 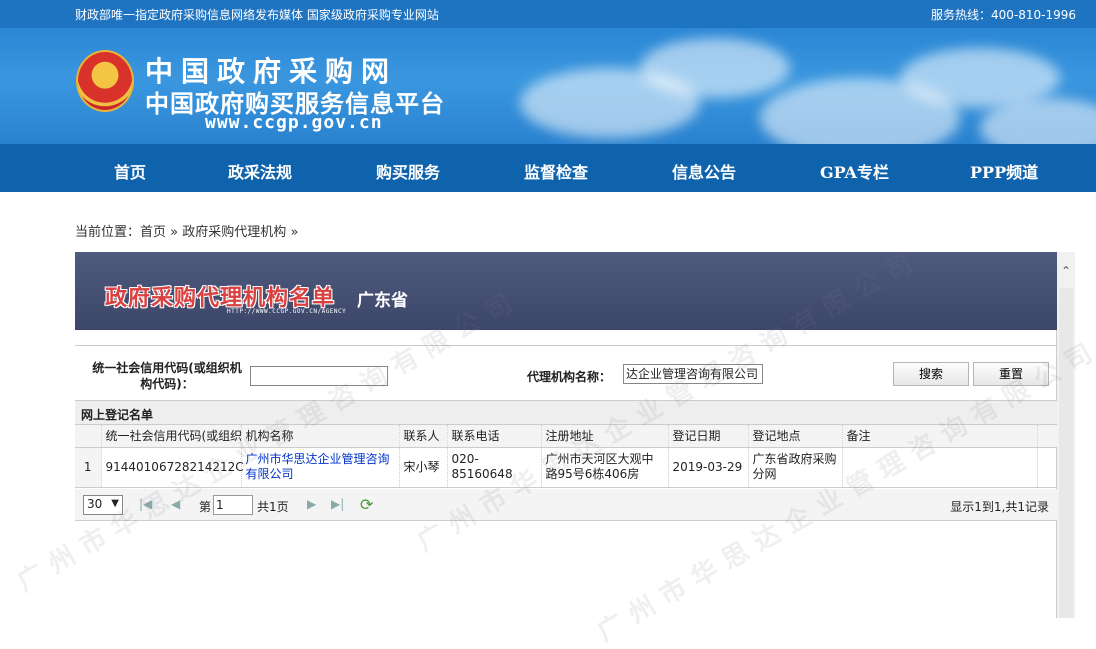 I want to click on breadcrumb-home: 首页, so click(x=153, y=232).